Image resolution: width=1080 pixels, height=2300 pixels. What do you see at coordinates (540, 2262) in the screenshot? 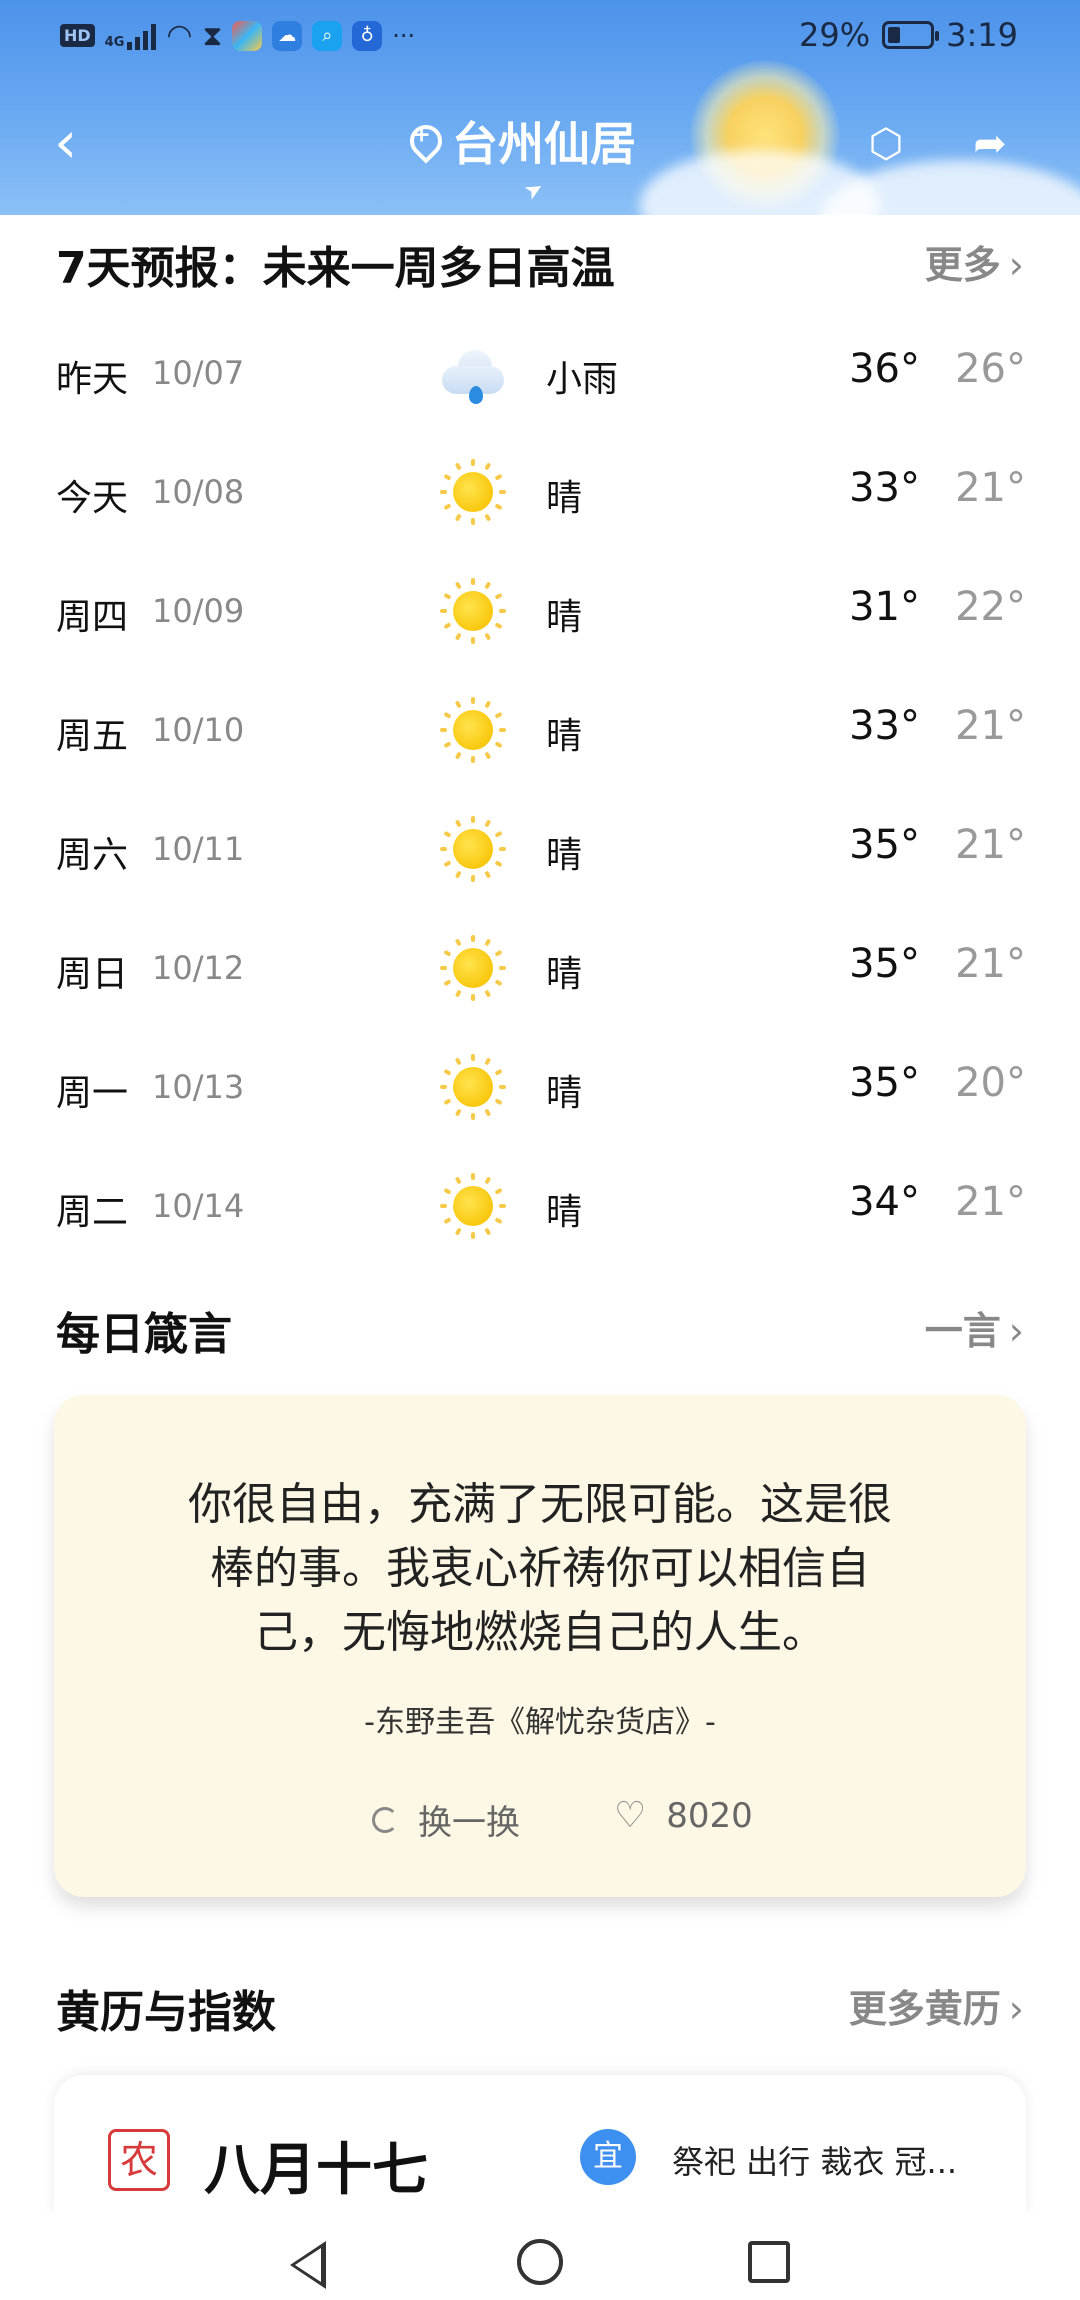
I see `nav-home-icon` at bounding box center [540, 2262].